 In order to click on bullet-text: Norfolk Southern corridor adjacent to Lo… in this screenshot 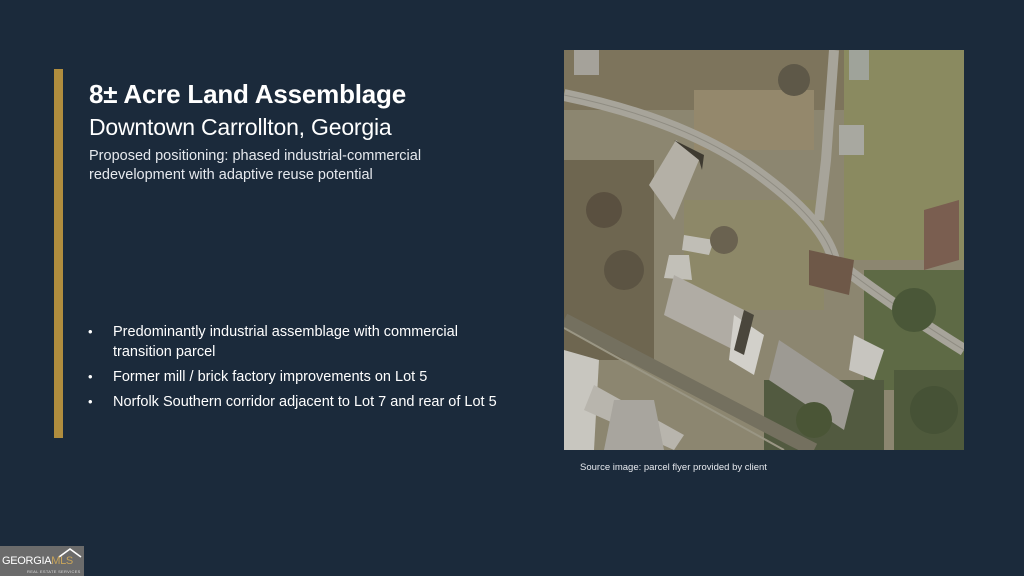, I will do `click(305, 402)`.